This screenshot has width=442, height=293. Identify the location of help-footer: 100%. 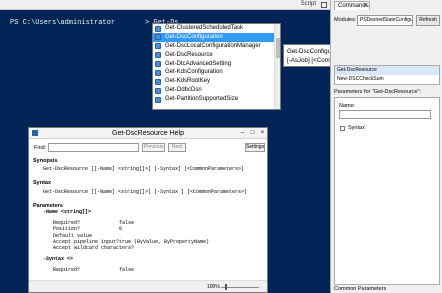
(148, 286).